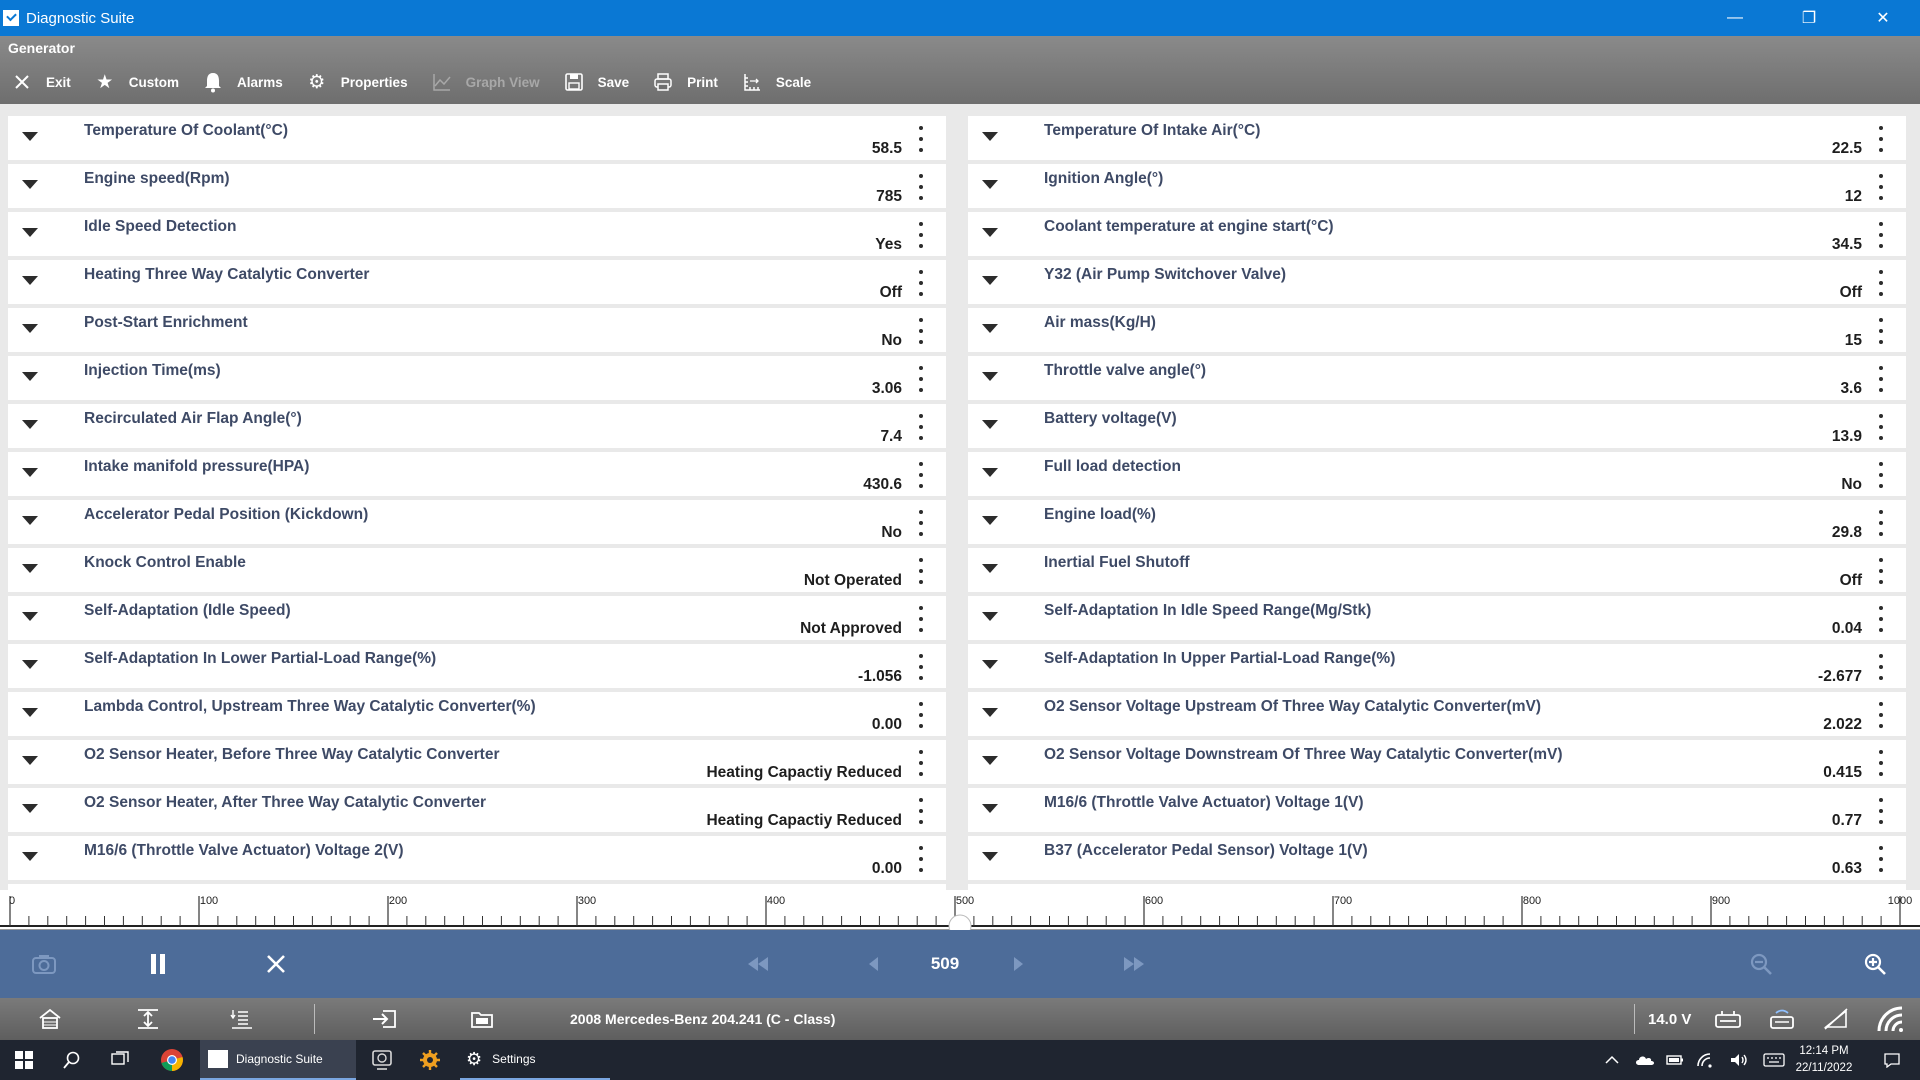 This screenshot has height=1080, width=1920. I want to click on zoom-in-icon, so click(1875, 964).